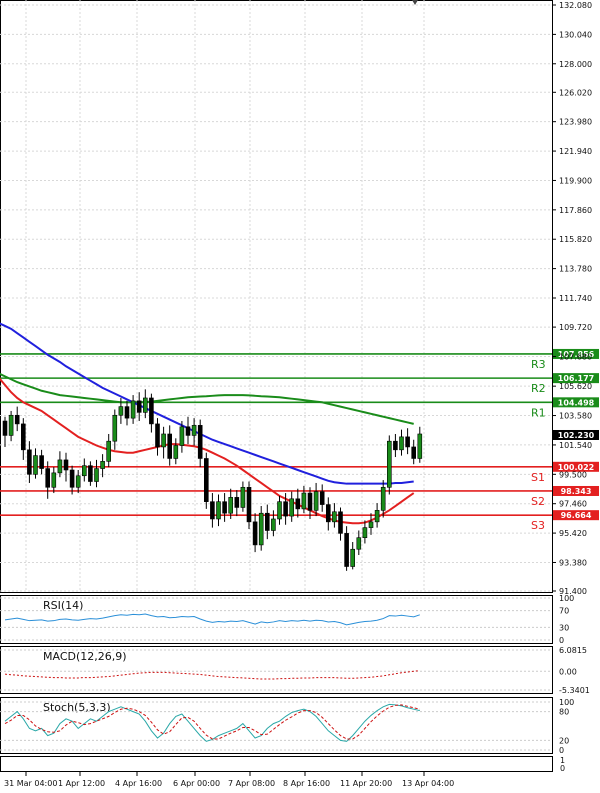 This screenshot has height=793, width=600. What do you see at coordinates (366, 783) in the screenshot?
I see `time-tick-label: 11 Apr 20:00` at bounding box center [366, 783].